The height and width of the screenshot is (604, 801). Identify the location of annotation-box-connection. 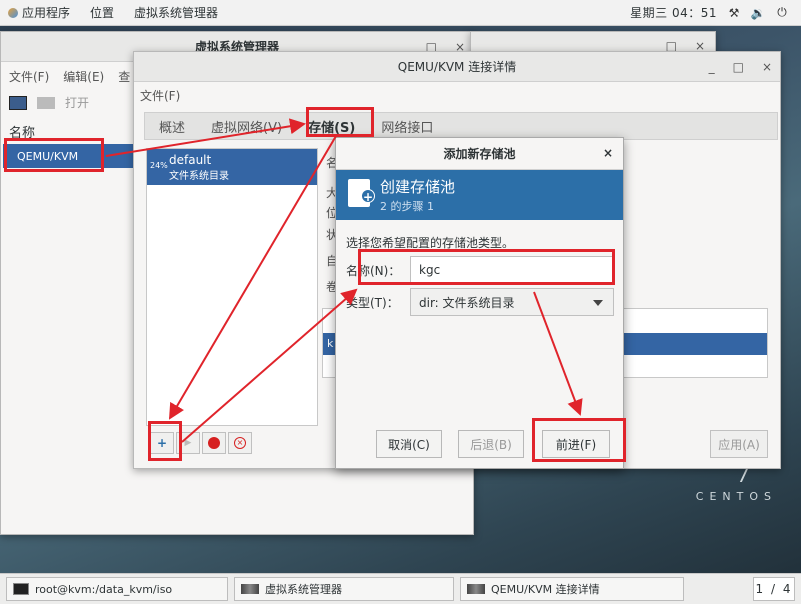
(54, 155).